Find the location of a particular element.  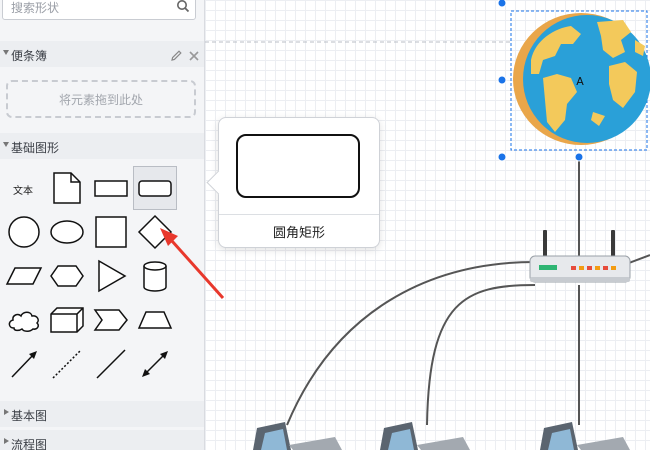

text-shape-label: 文本 is located at coordinates (23, 191).